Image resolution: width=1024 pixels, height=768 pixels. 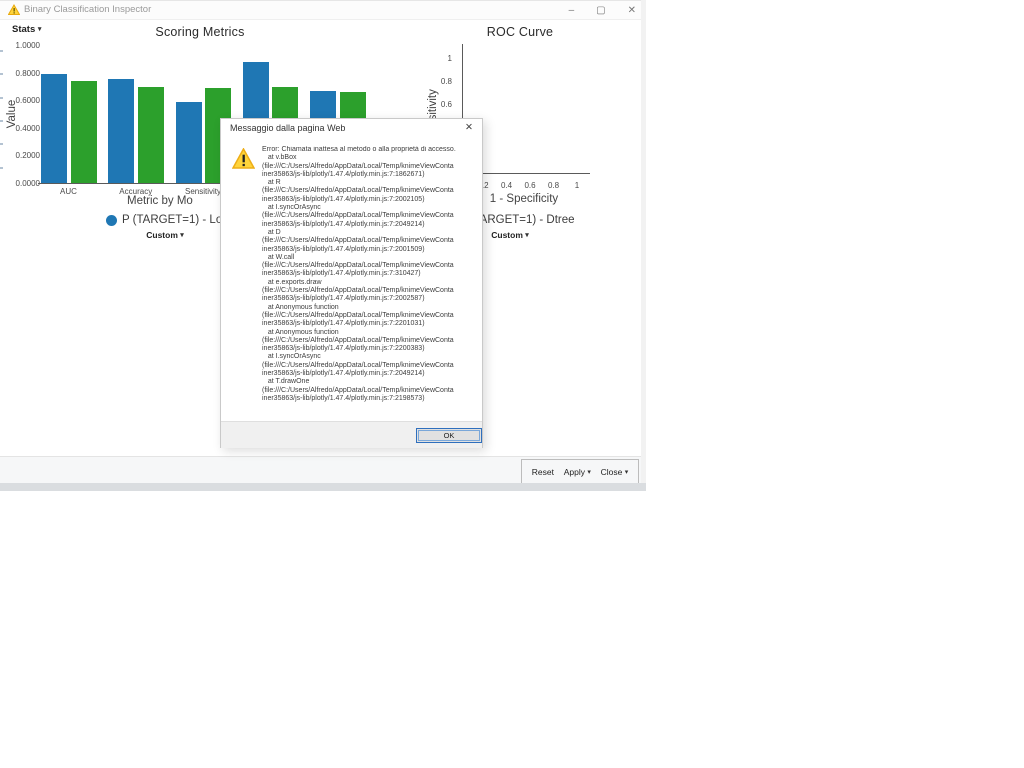 What do you see at coordinates (323, 487) in the screenshot?
I see `window-bottom-edge` at bounding box center [323, 487].